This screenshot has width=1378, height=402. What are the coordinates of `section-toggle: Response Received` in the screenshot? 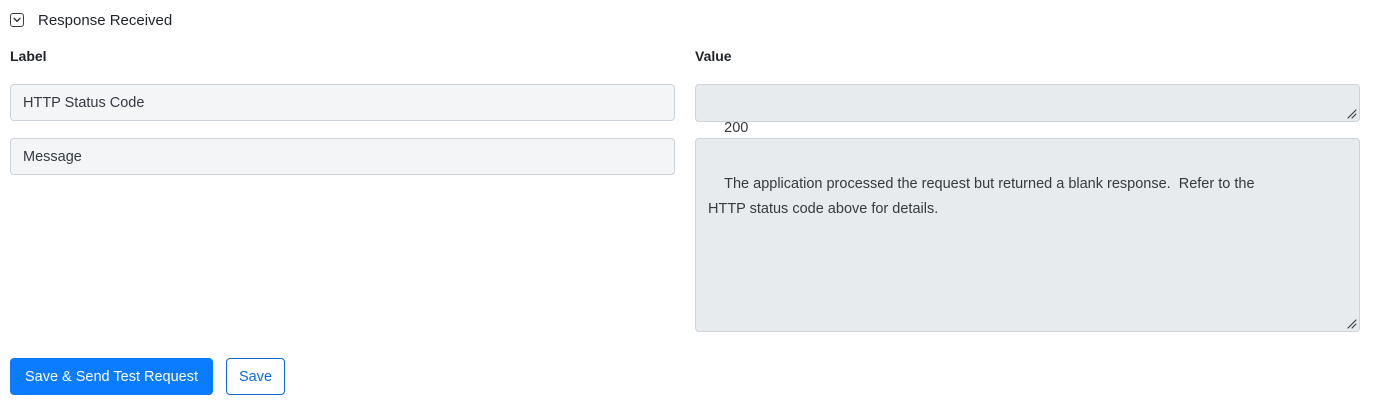 It's located at (91, 20).